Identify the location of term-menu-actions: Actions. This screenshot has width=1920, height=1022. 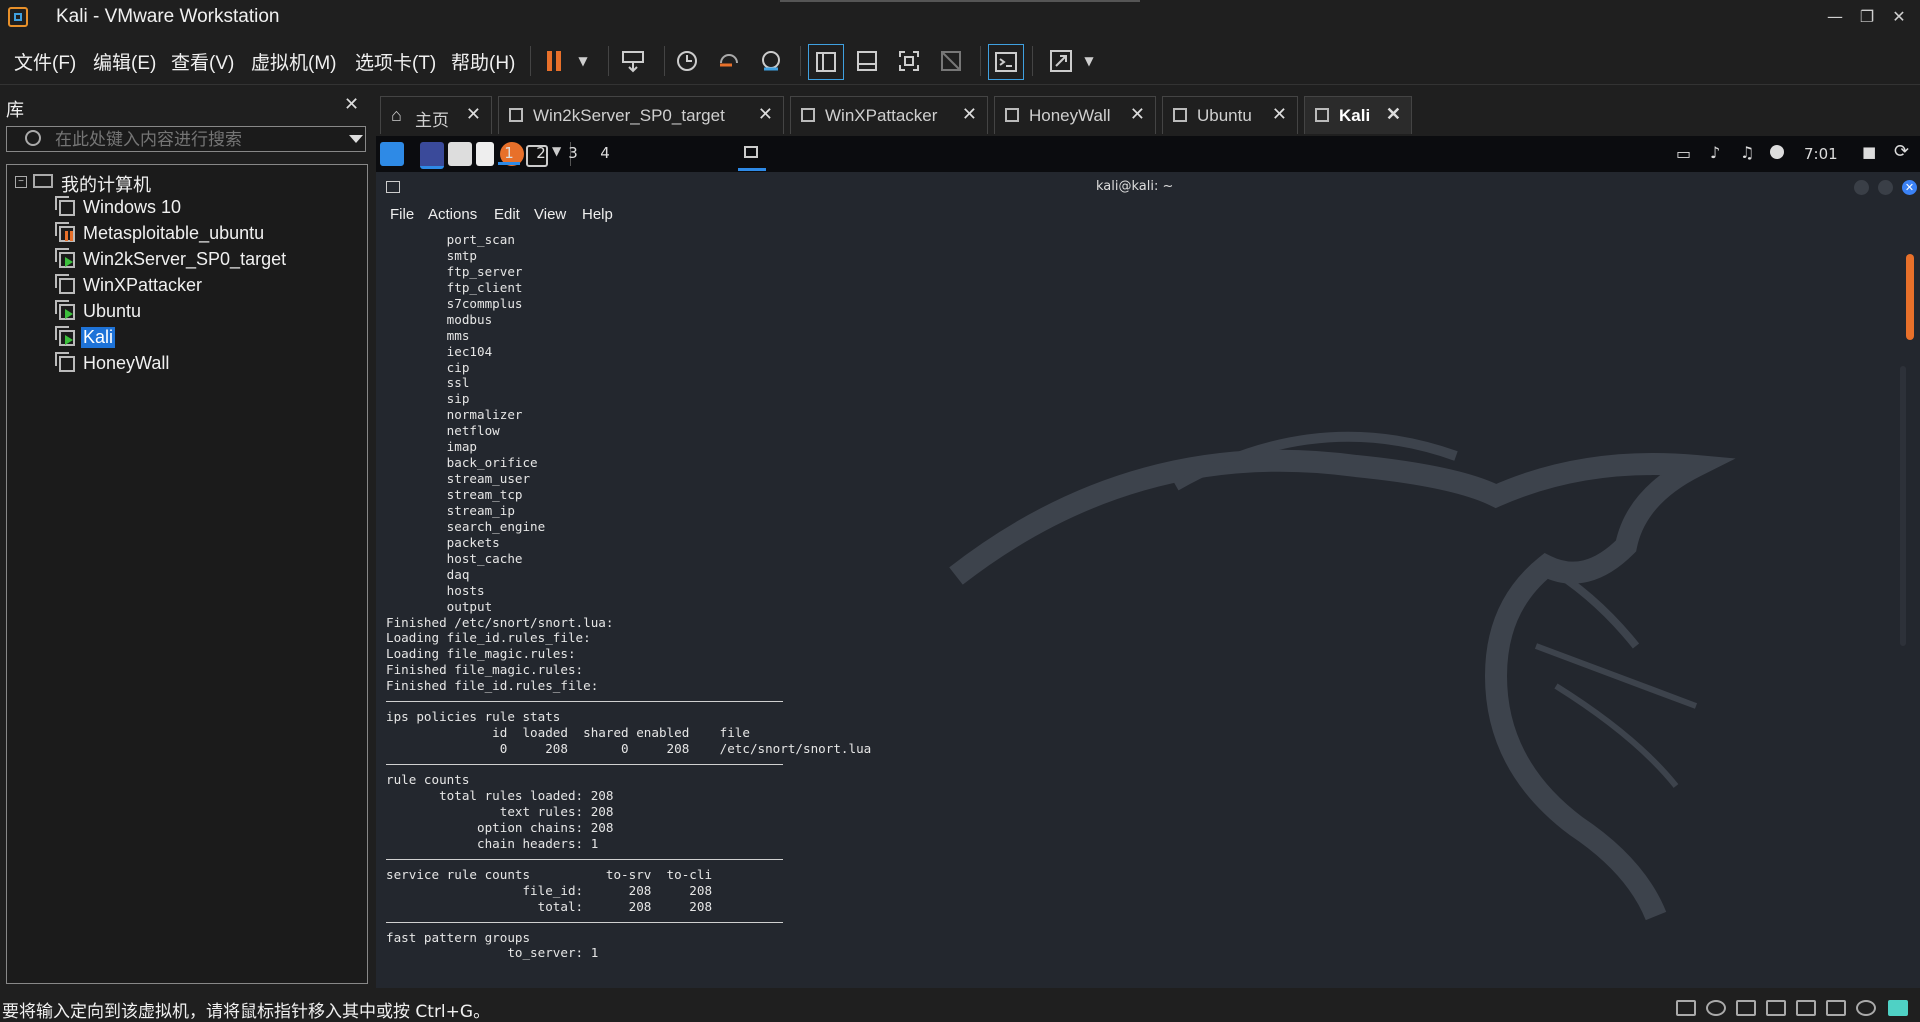
(452, 214).